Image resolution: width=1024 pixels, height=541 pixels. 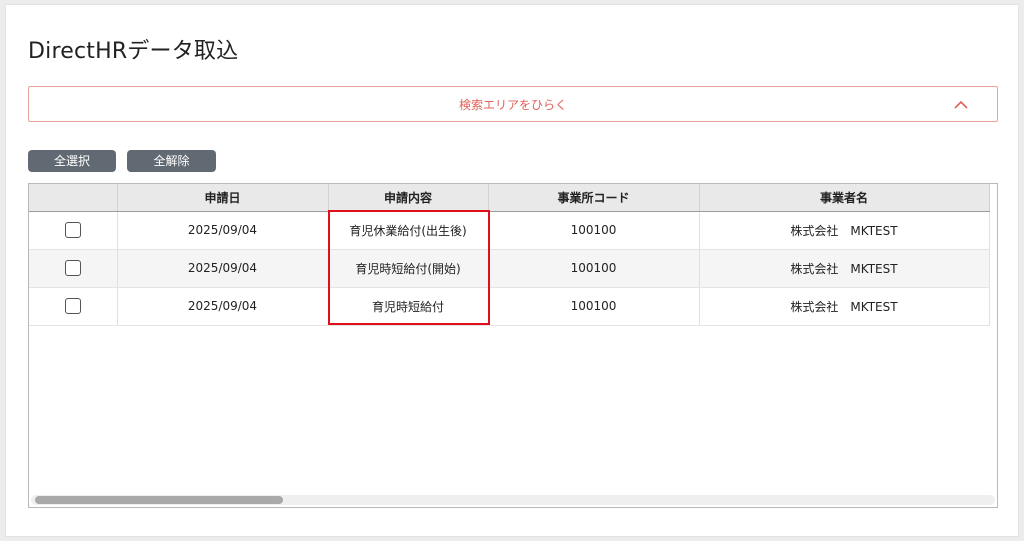 I want to click on search-area-toggle-label: 検索エリアをひらく, so click(x=512, y=105).